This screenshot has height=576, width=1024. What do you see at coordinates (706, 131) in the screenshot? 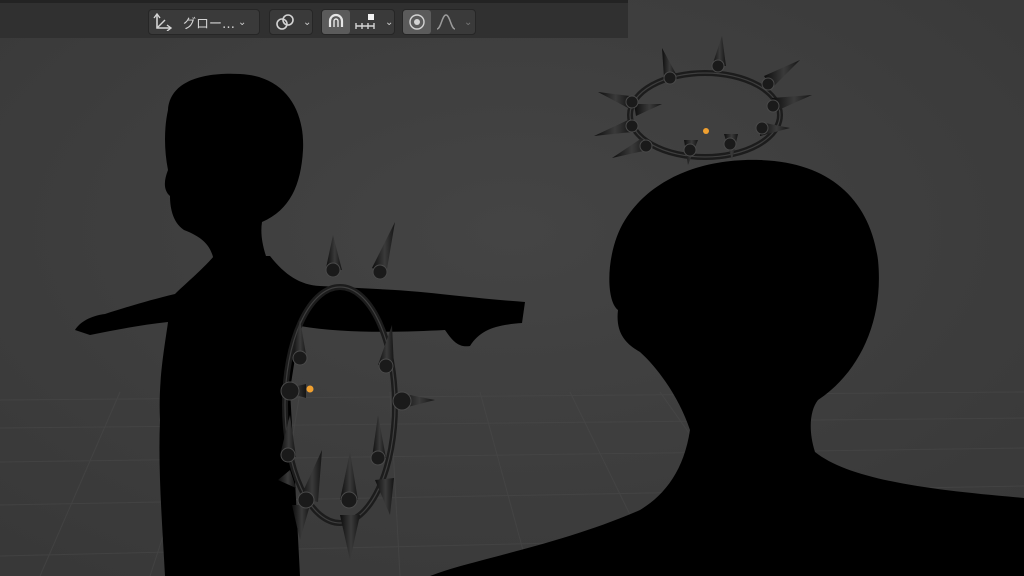
I see `origin-point-right` at bounding box center [706, 131].